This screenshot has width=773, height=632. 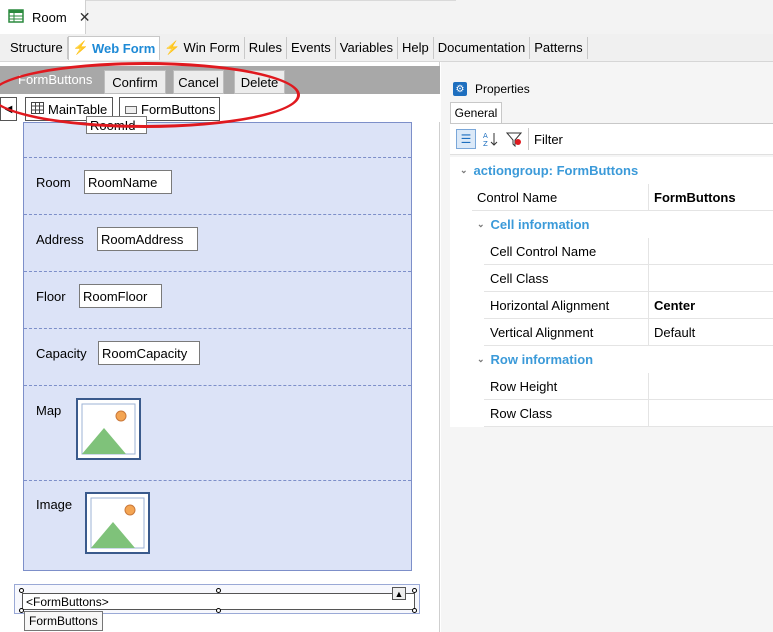 I want to click on button-group-icon, so click(x=131, y=109).